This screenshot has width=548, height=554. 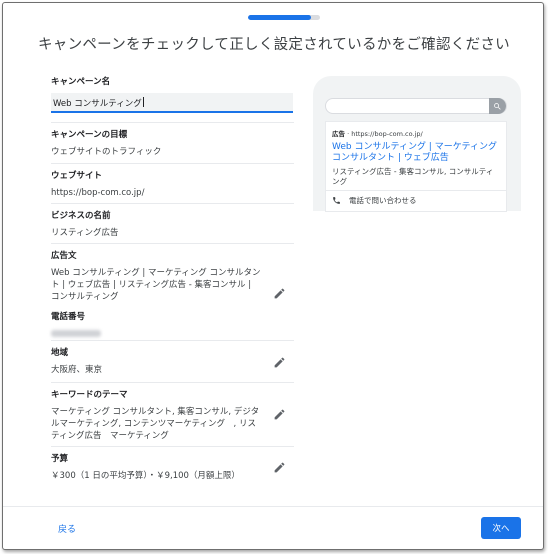 What do you see at coordinates (172, 361) in the screenshot?
I see `region-section: 地域 大阪府、東京` at bounding box center [172, 361].